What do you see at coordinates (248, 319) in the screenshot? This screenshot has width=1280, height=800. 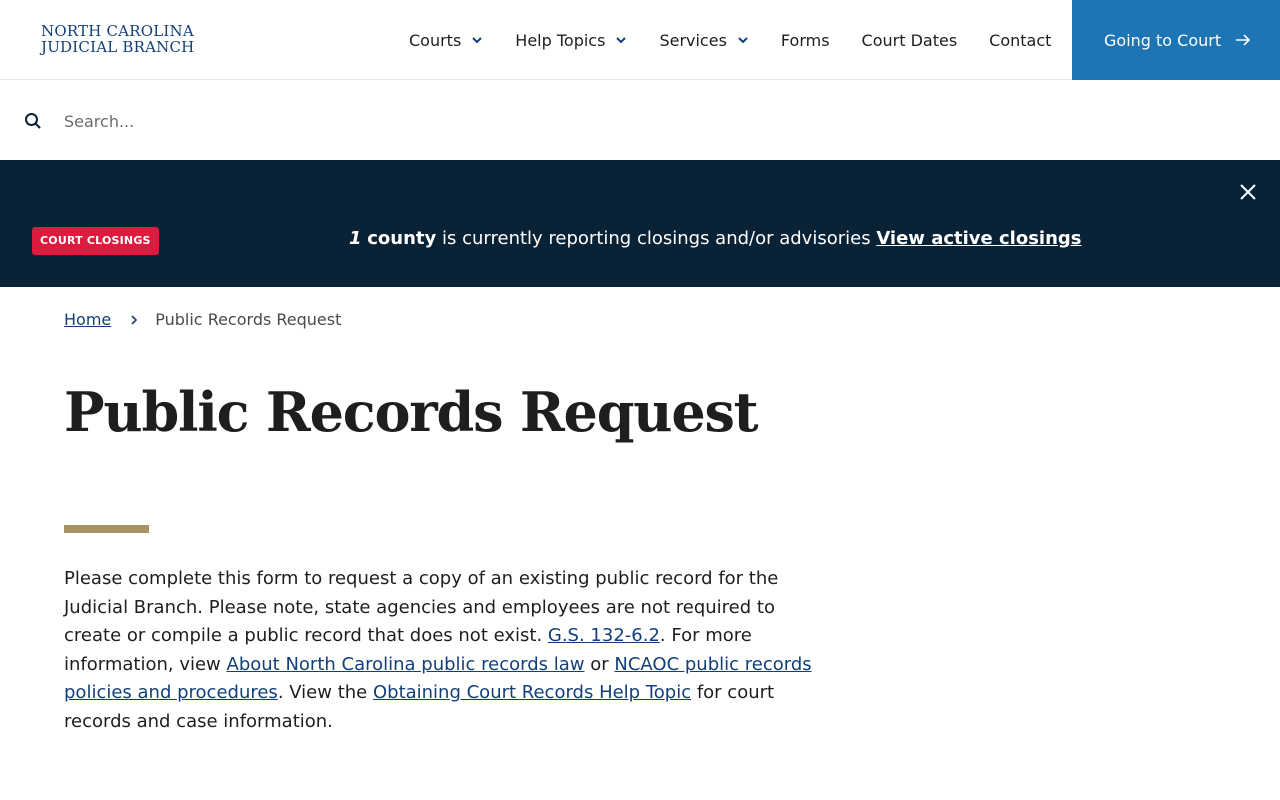 I see `breadcrumb-current: Public Records Request` at bounding box center [248, 319].